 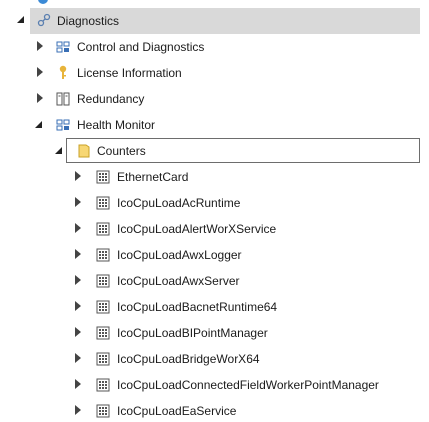 I want to click on tree-item-counter: IcoCpuLoadBridgeWorX64, so click(x=188, y=359).